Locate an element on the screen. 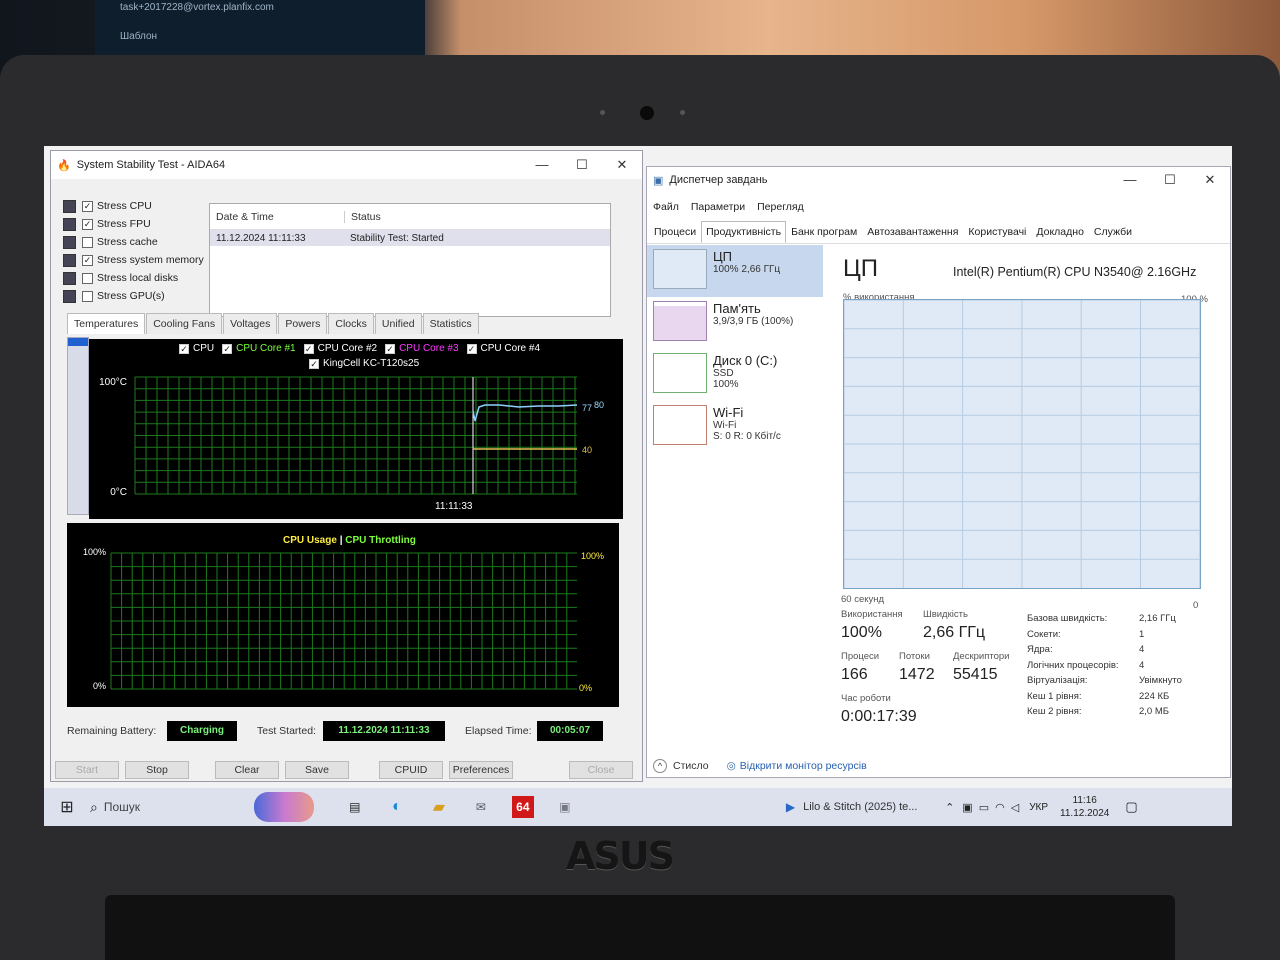 This screenshot has height=960, width=1280. menu-item: Перегляд is located at coordinates (780, 207).